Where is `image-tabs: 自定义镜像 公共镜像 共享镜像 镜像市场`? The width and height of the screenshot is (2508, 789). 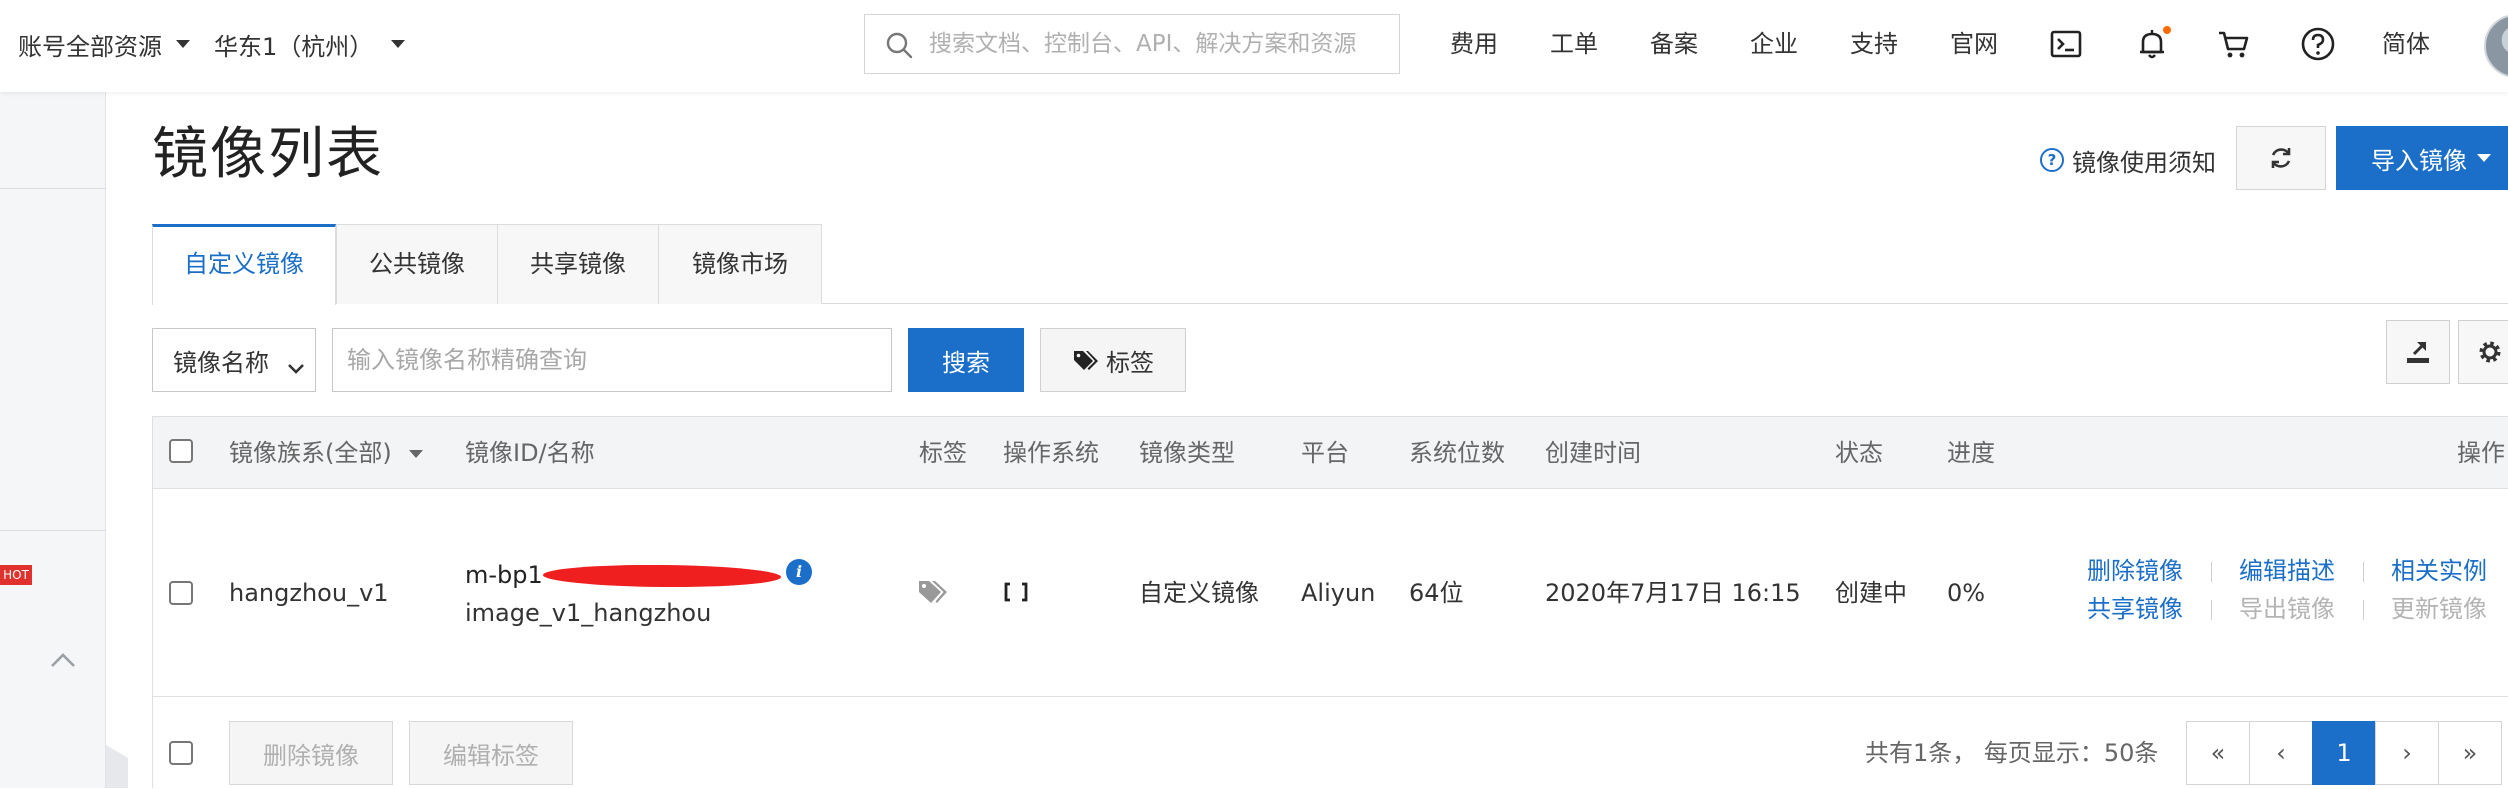 image-tabs: 自定义镜像 公共镜像 共享镜像 镜像市场 is located at coordinates (1330, 264).